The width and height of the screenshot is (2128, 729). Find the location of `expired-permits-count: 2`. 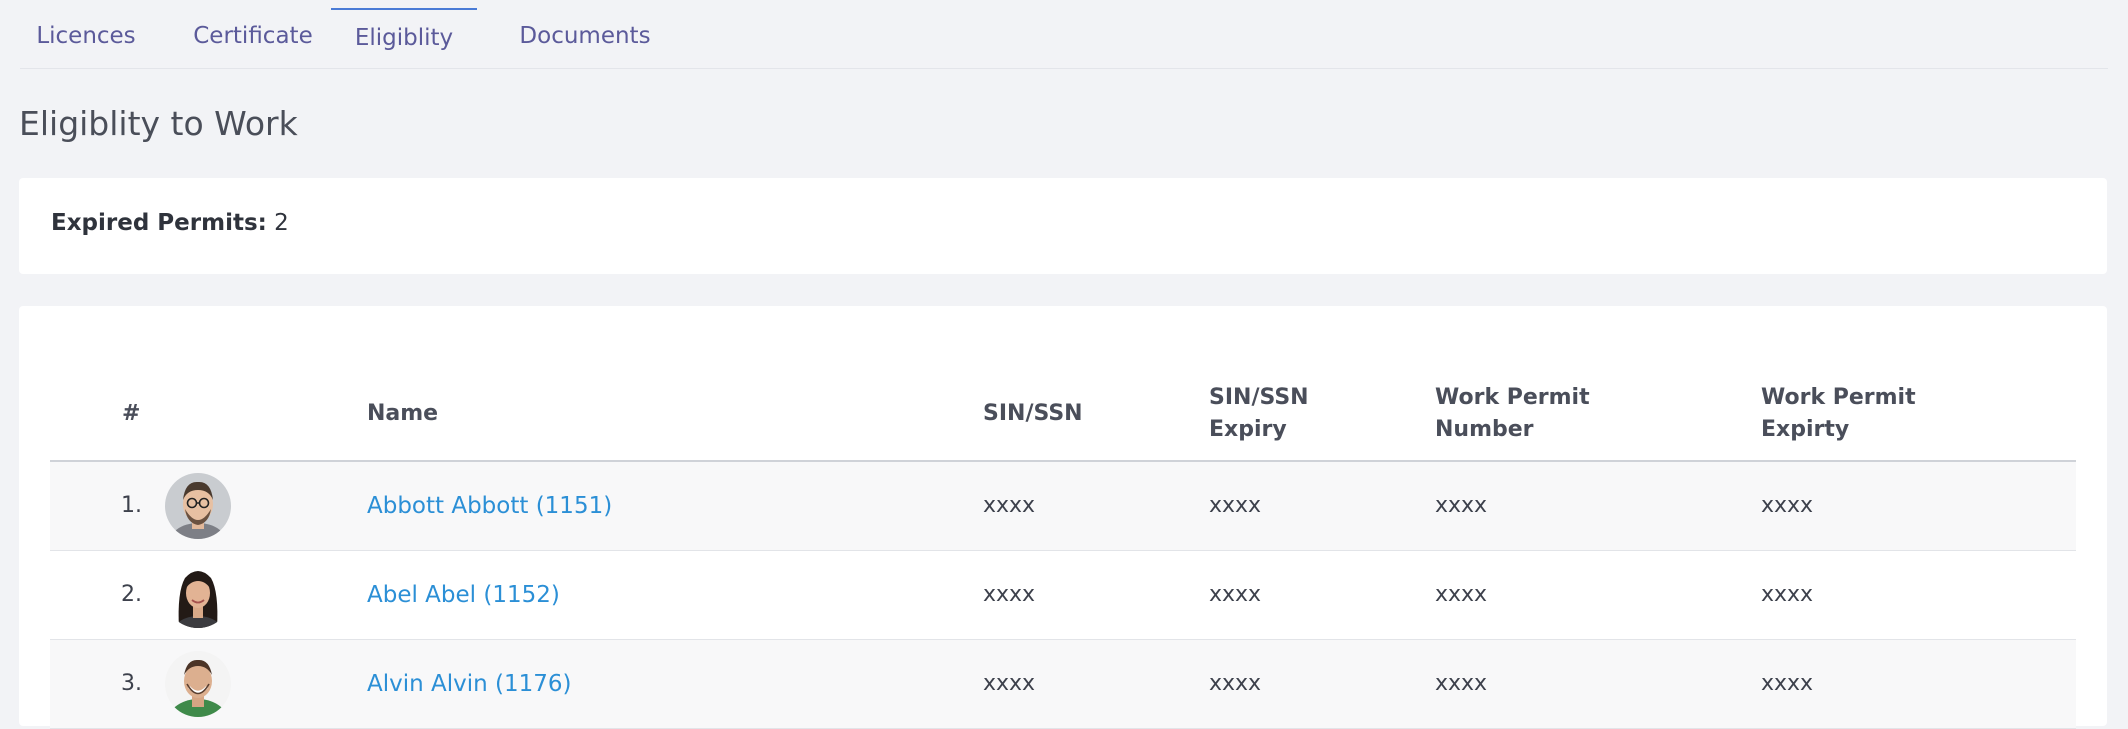

expired-permits-count: 2 is located at coordinates (281, 223).